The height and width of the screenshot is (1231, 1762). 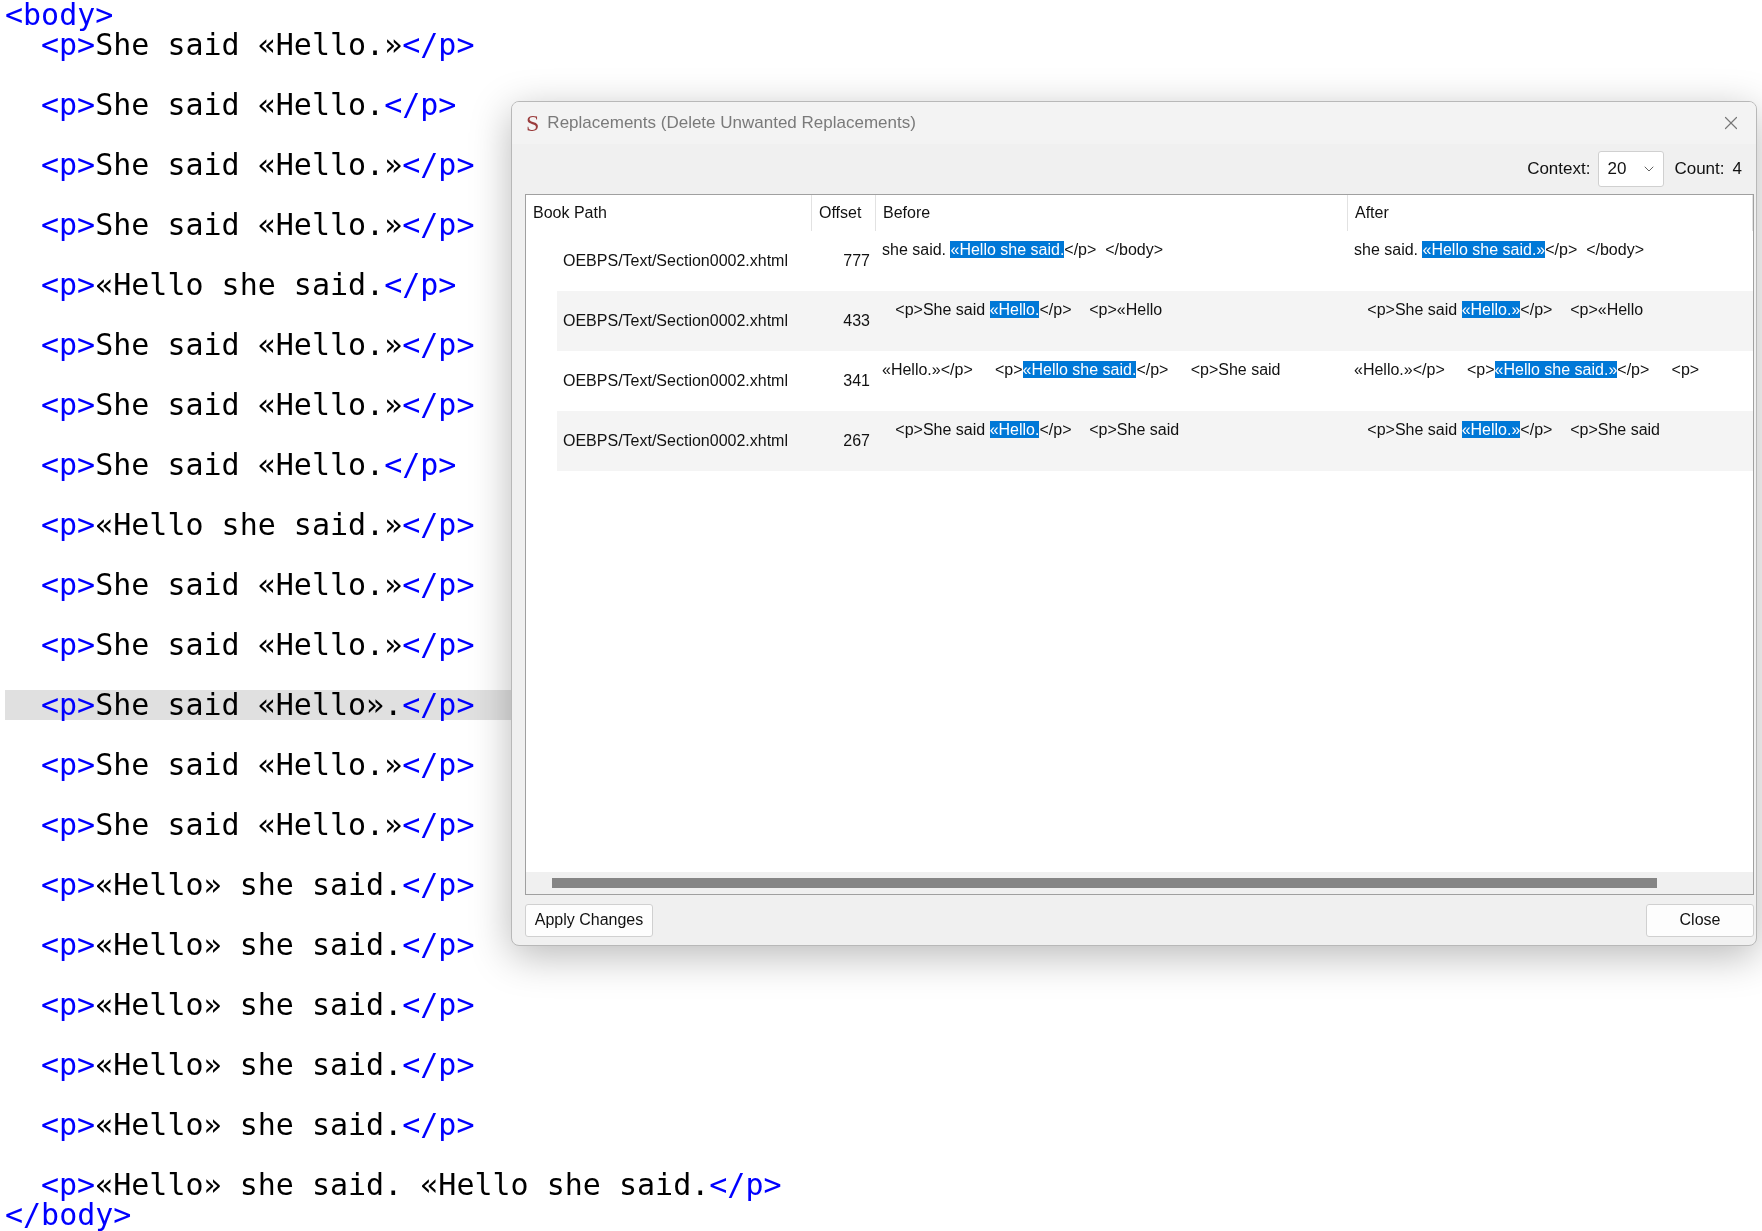 I want to click on after-cell-text: she said. «Hello she said.»</p> </body>, so click(x=1499, y=250).